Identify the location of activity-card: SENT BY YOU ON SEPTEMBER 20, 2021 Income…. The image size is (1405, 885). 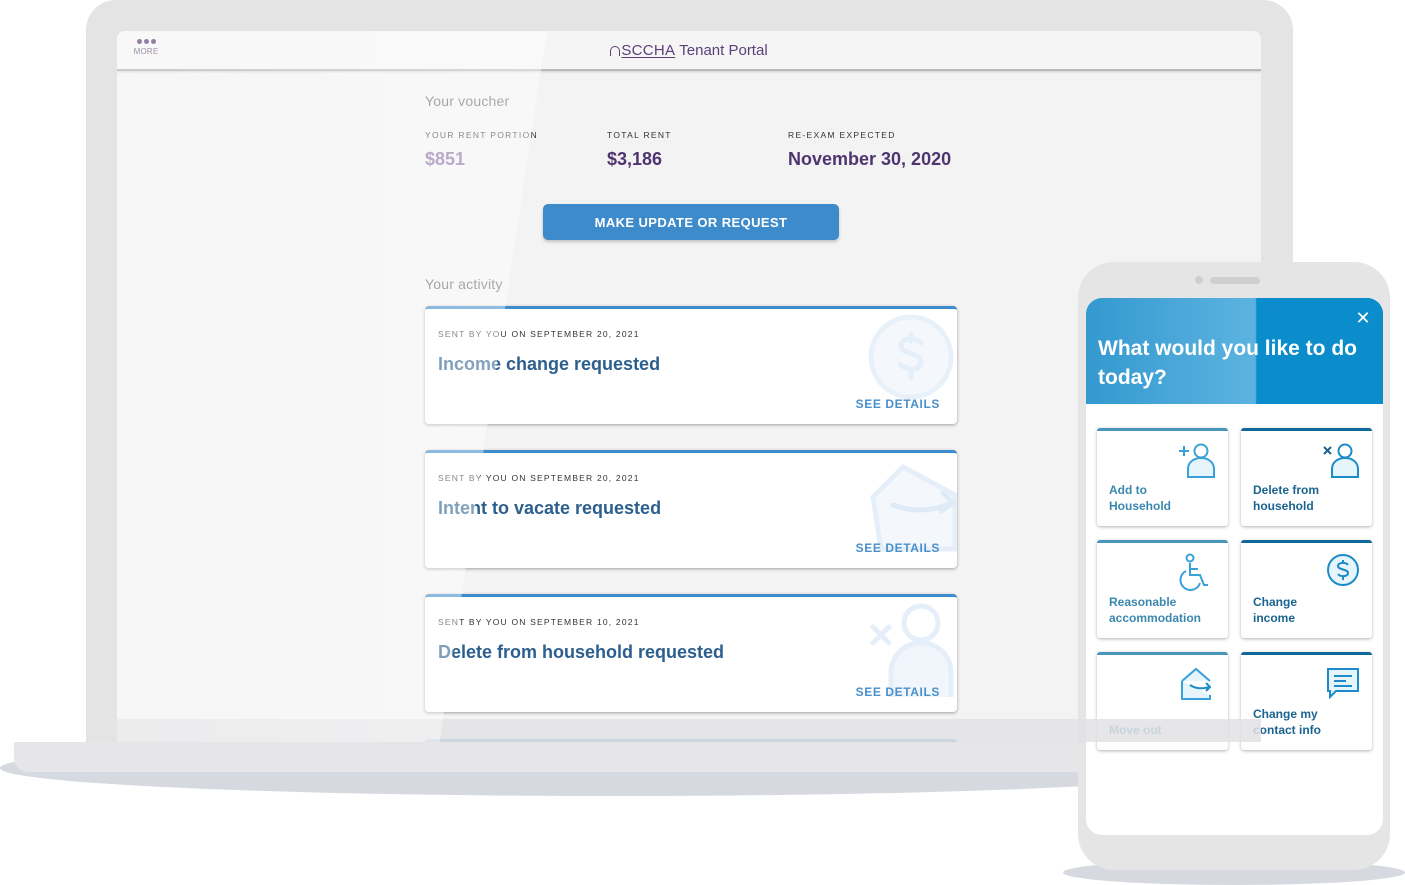
(691, 365).